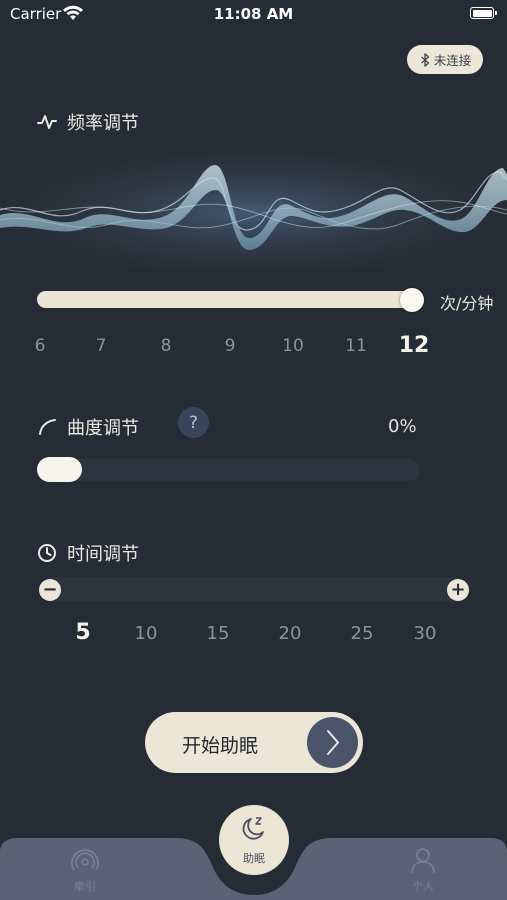  Describe the element at coordinates (228, 470) in the screenshot. I see `curvature-slider-track` at that location.